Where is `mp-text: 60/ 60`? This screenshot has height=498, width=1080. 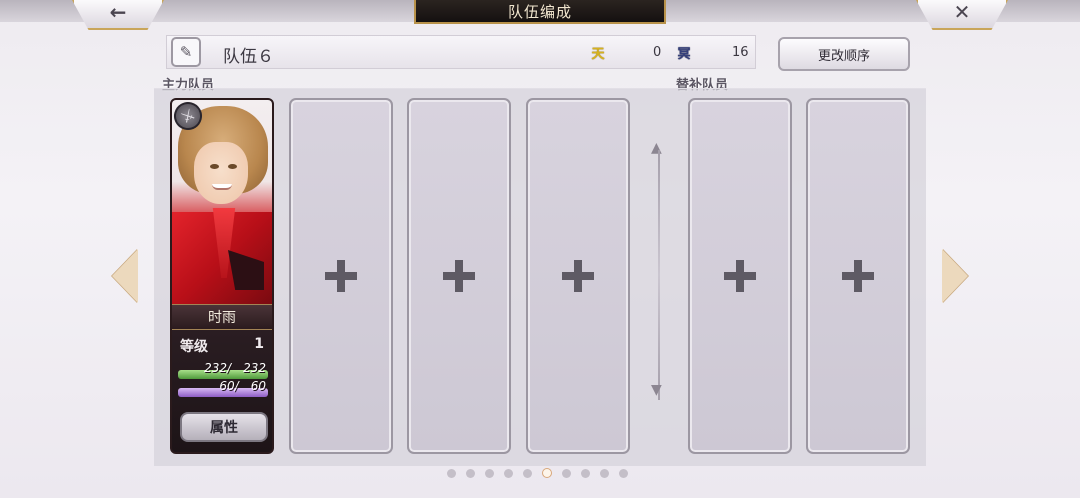 mp-text: 60/ 60 is located at coordinates (242, 386).